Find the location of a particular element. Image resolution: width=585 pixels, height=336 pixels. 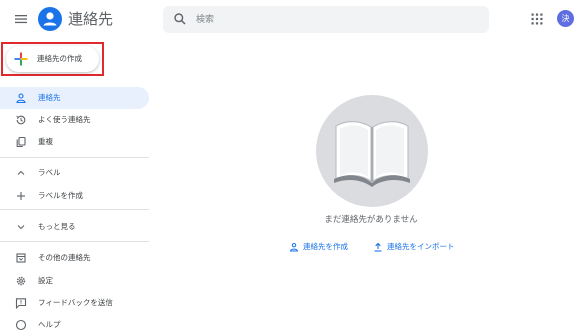

upload-icon is located at coordinates (378, 247).